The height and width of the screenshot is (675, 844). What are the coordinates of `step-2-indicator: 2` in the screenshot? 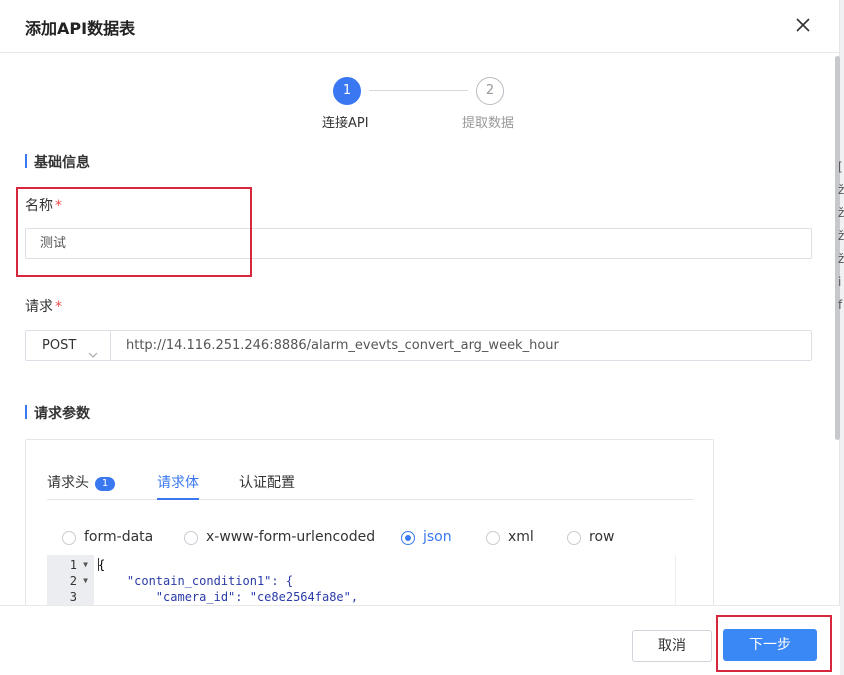 It's located at (490, 91).